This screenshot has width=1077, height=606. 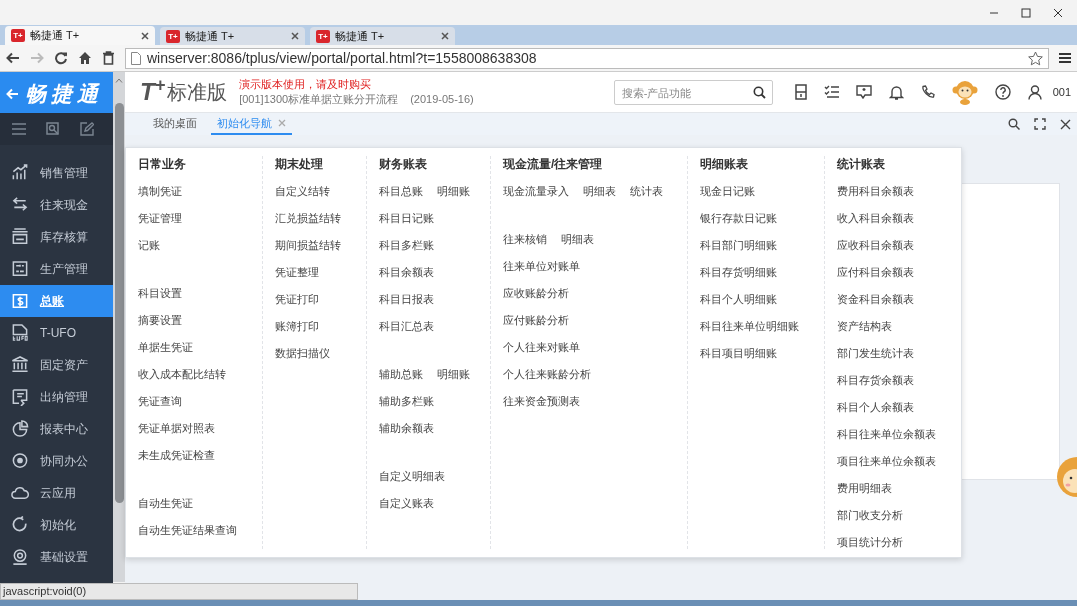 I want to click on menu-link: 科目余额表, so click(x=406, y=272).